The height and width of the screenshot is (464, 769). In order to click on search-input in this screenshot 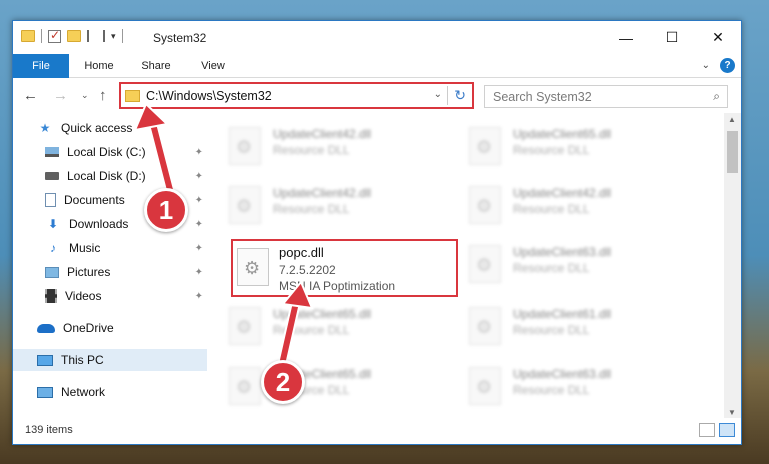, I will do `click(593, 97)`.